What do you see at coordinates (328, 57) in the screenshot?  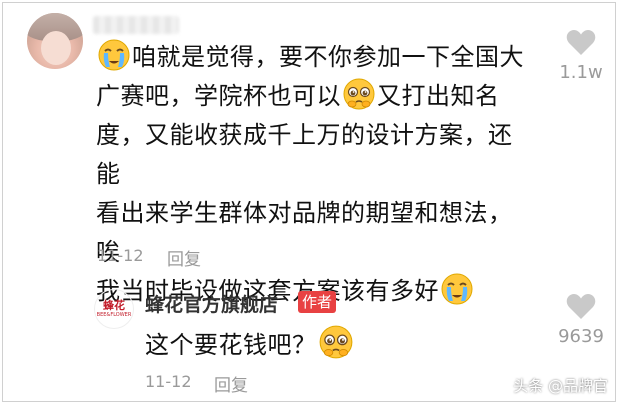 I see `comment-line-1: 咱就是觉得，要不你参加一下全国大` at bounding box center [328, 57].